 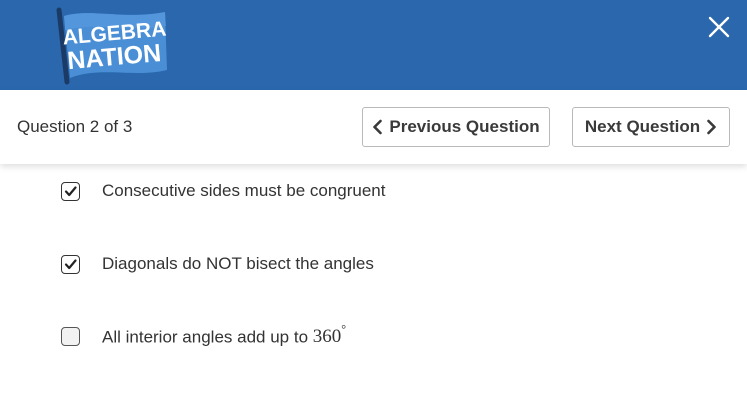 I want to click on question-counter: Question 2 of 3, so click(x=75, y=126).